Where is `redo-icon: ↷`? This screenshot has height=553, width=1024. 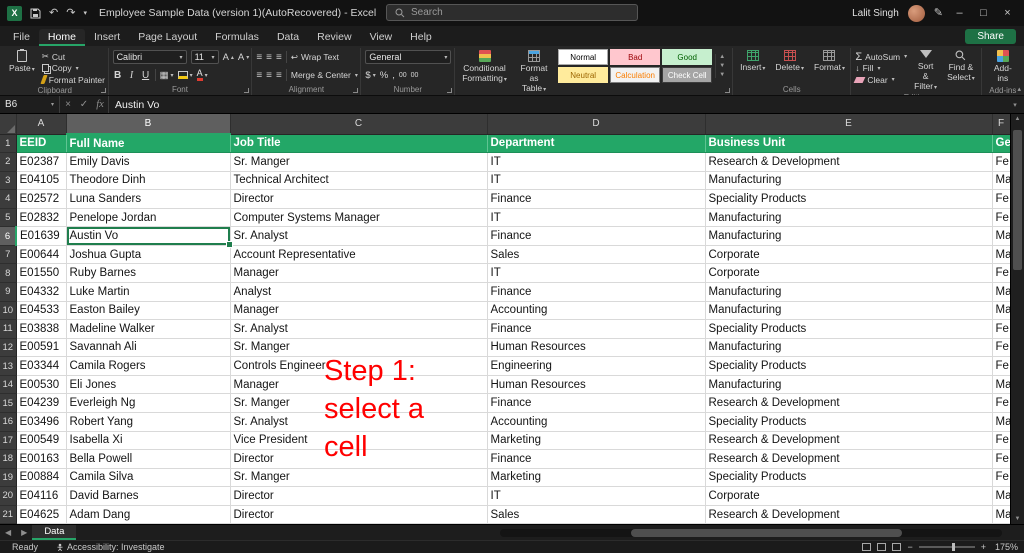
redo-icon: ↷ is located at coordinates (70, 13).